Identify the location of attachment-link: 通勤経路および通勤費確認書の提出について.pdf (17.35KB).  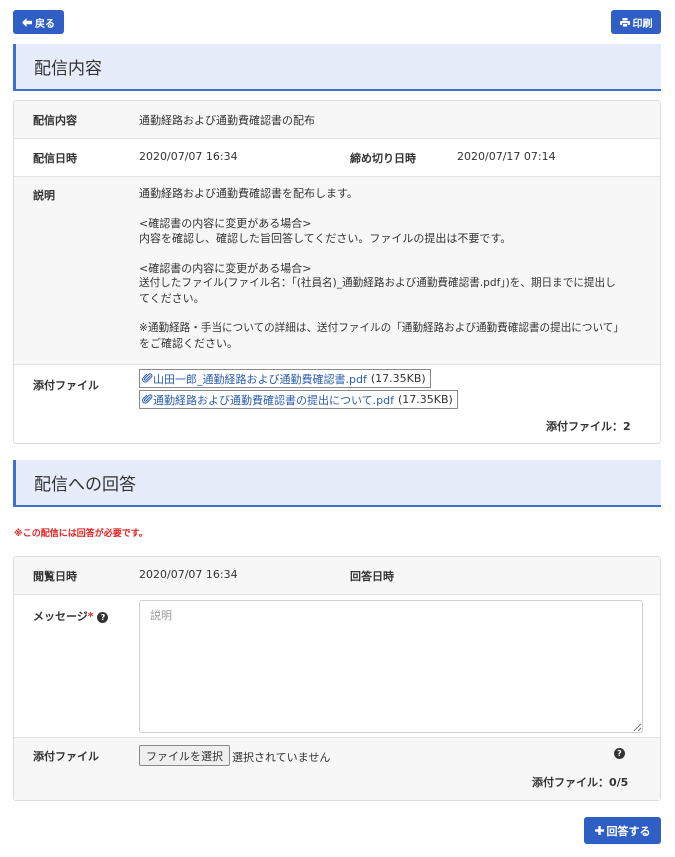
(298, 399).